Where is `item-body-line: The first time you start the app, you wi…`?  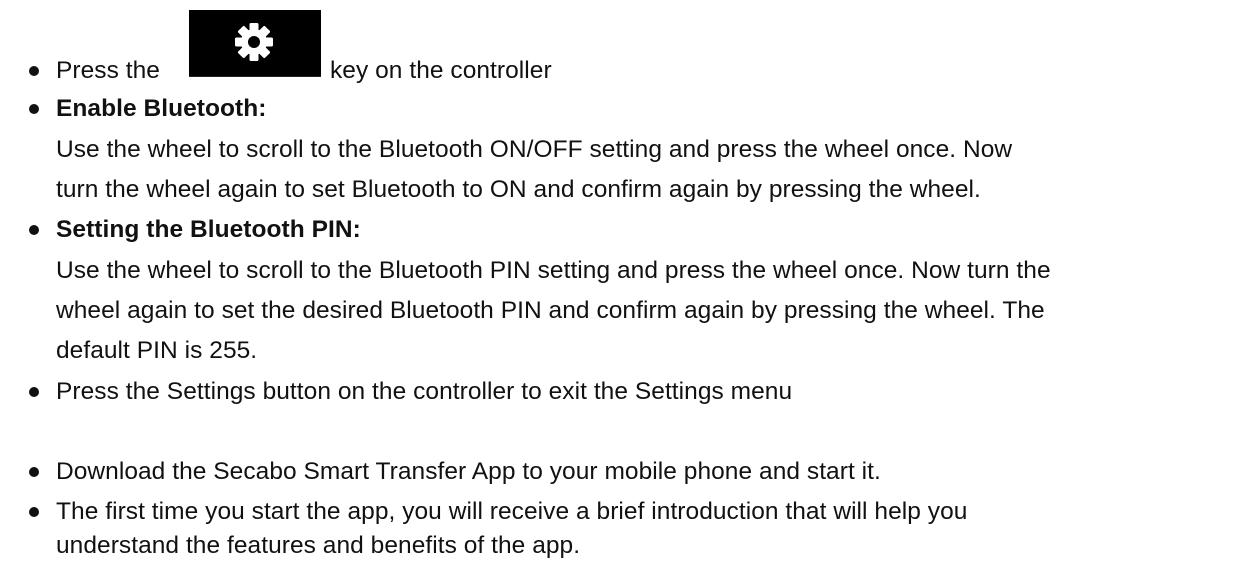
item-body-line: The first time you start the app, you wi… is located at coordinates (512, 511).